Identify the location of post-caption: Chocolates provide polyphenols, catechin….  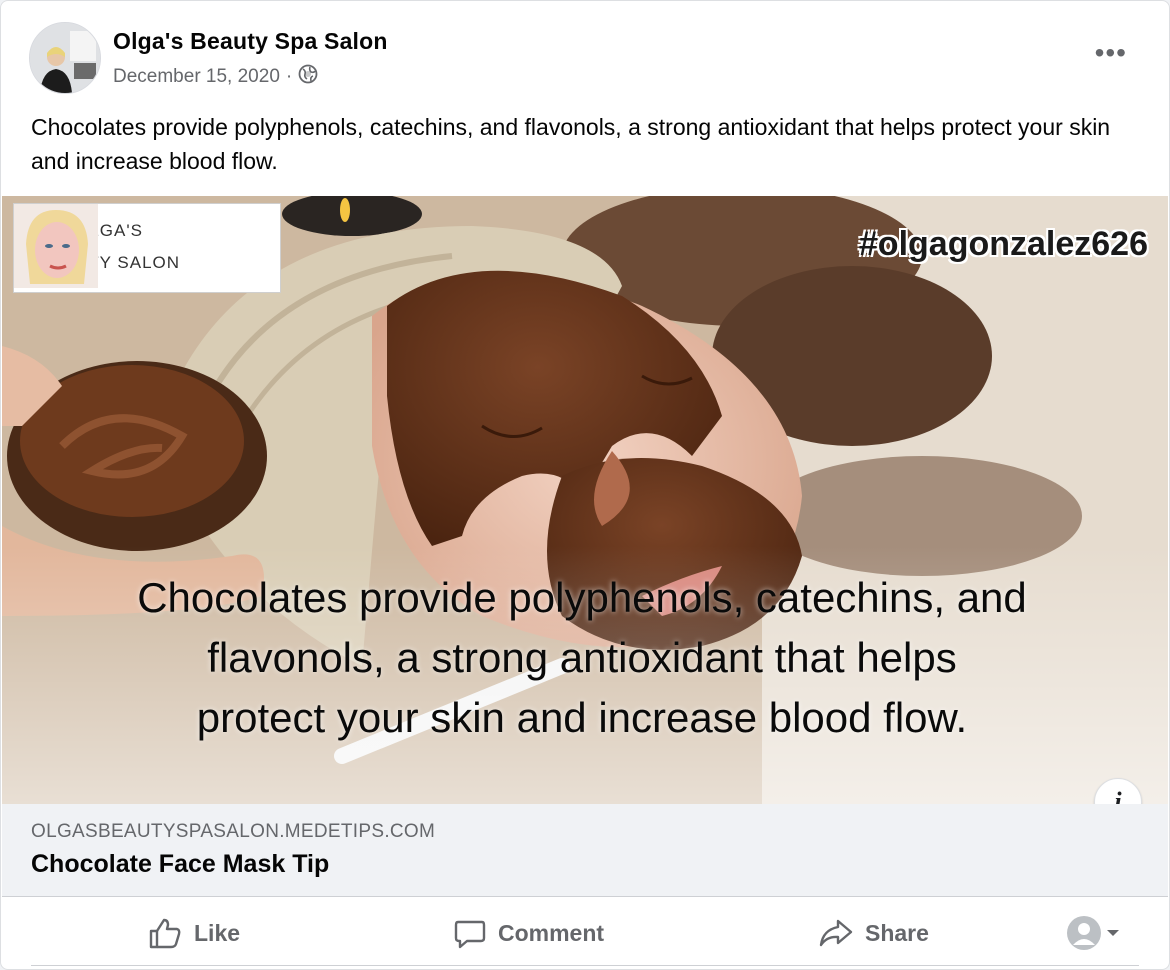
(571, 144).